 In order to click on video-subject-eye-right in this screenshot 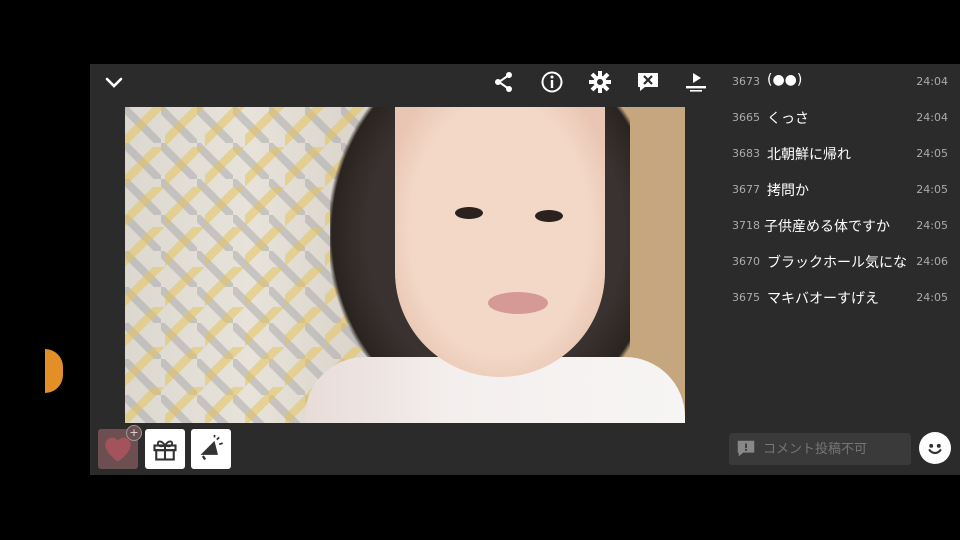, I will do `click(549, 216)`.